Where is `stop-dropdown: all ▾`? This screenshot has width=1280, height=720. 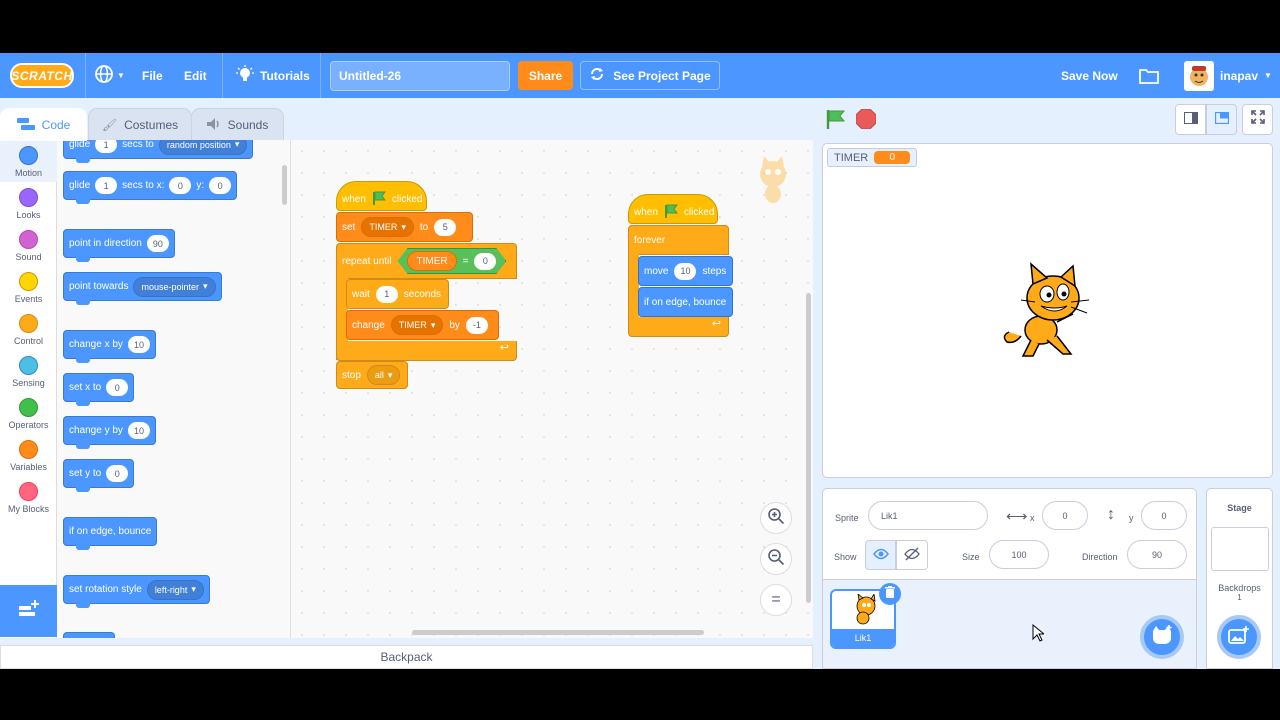
stop-dropdown: all ▾ is located at coordinates (383, 375).